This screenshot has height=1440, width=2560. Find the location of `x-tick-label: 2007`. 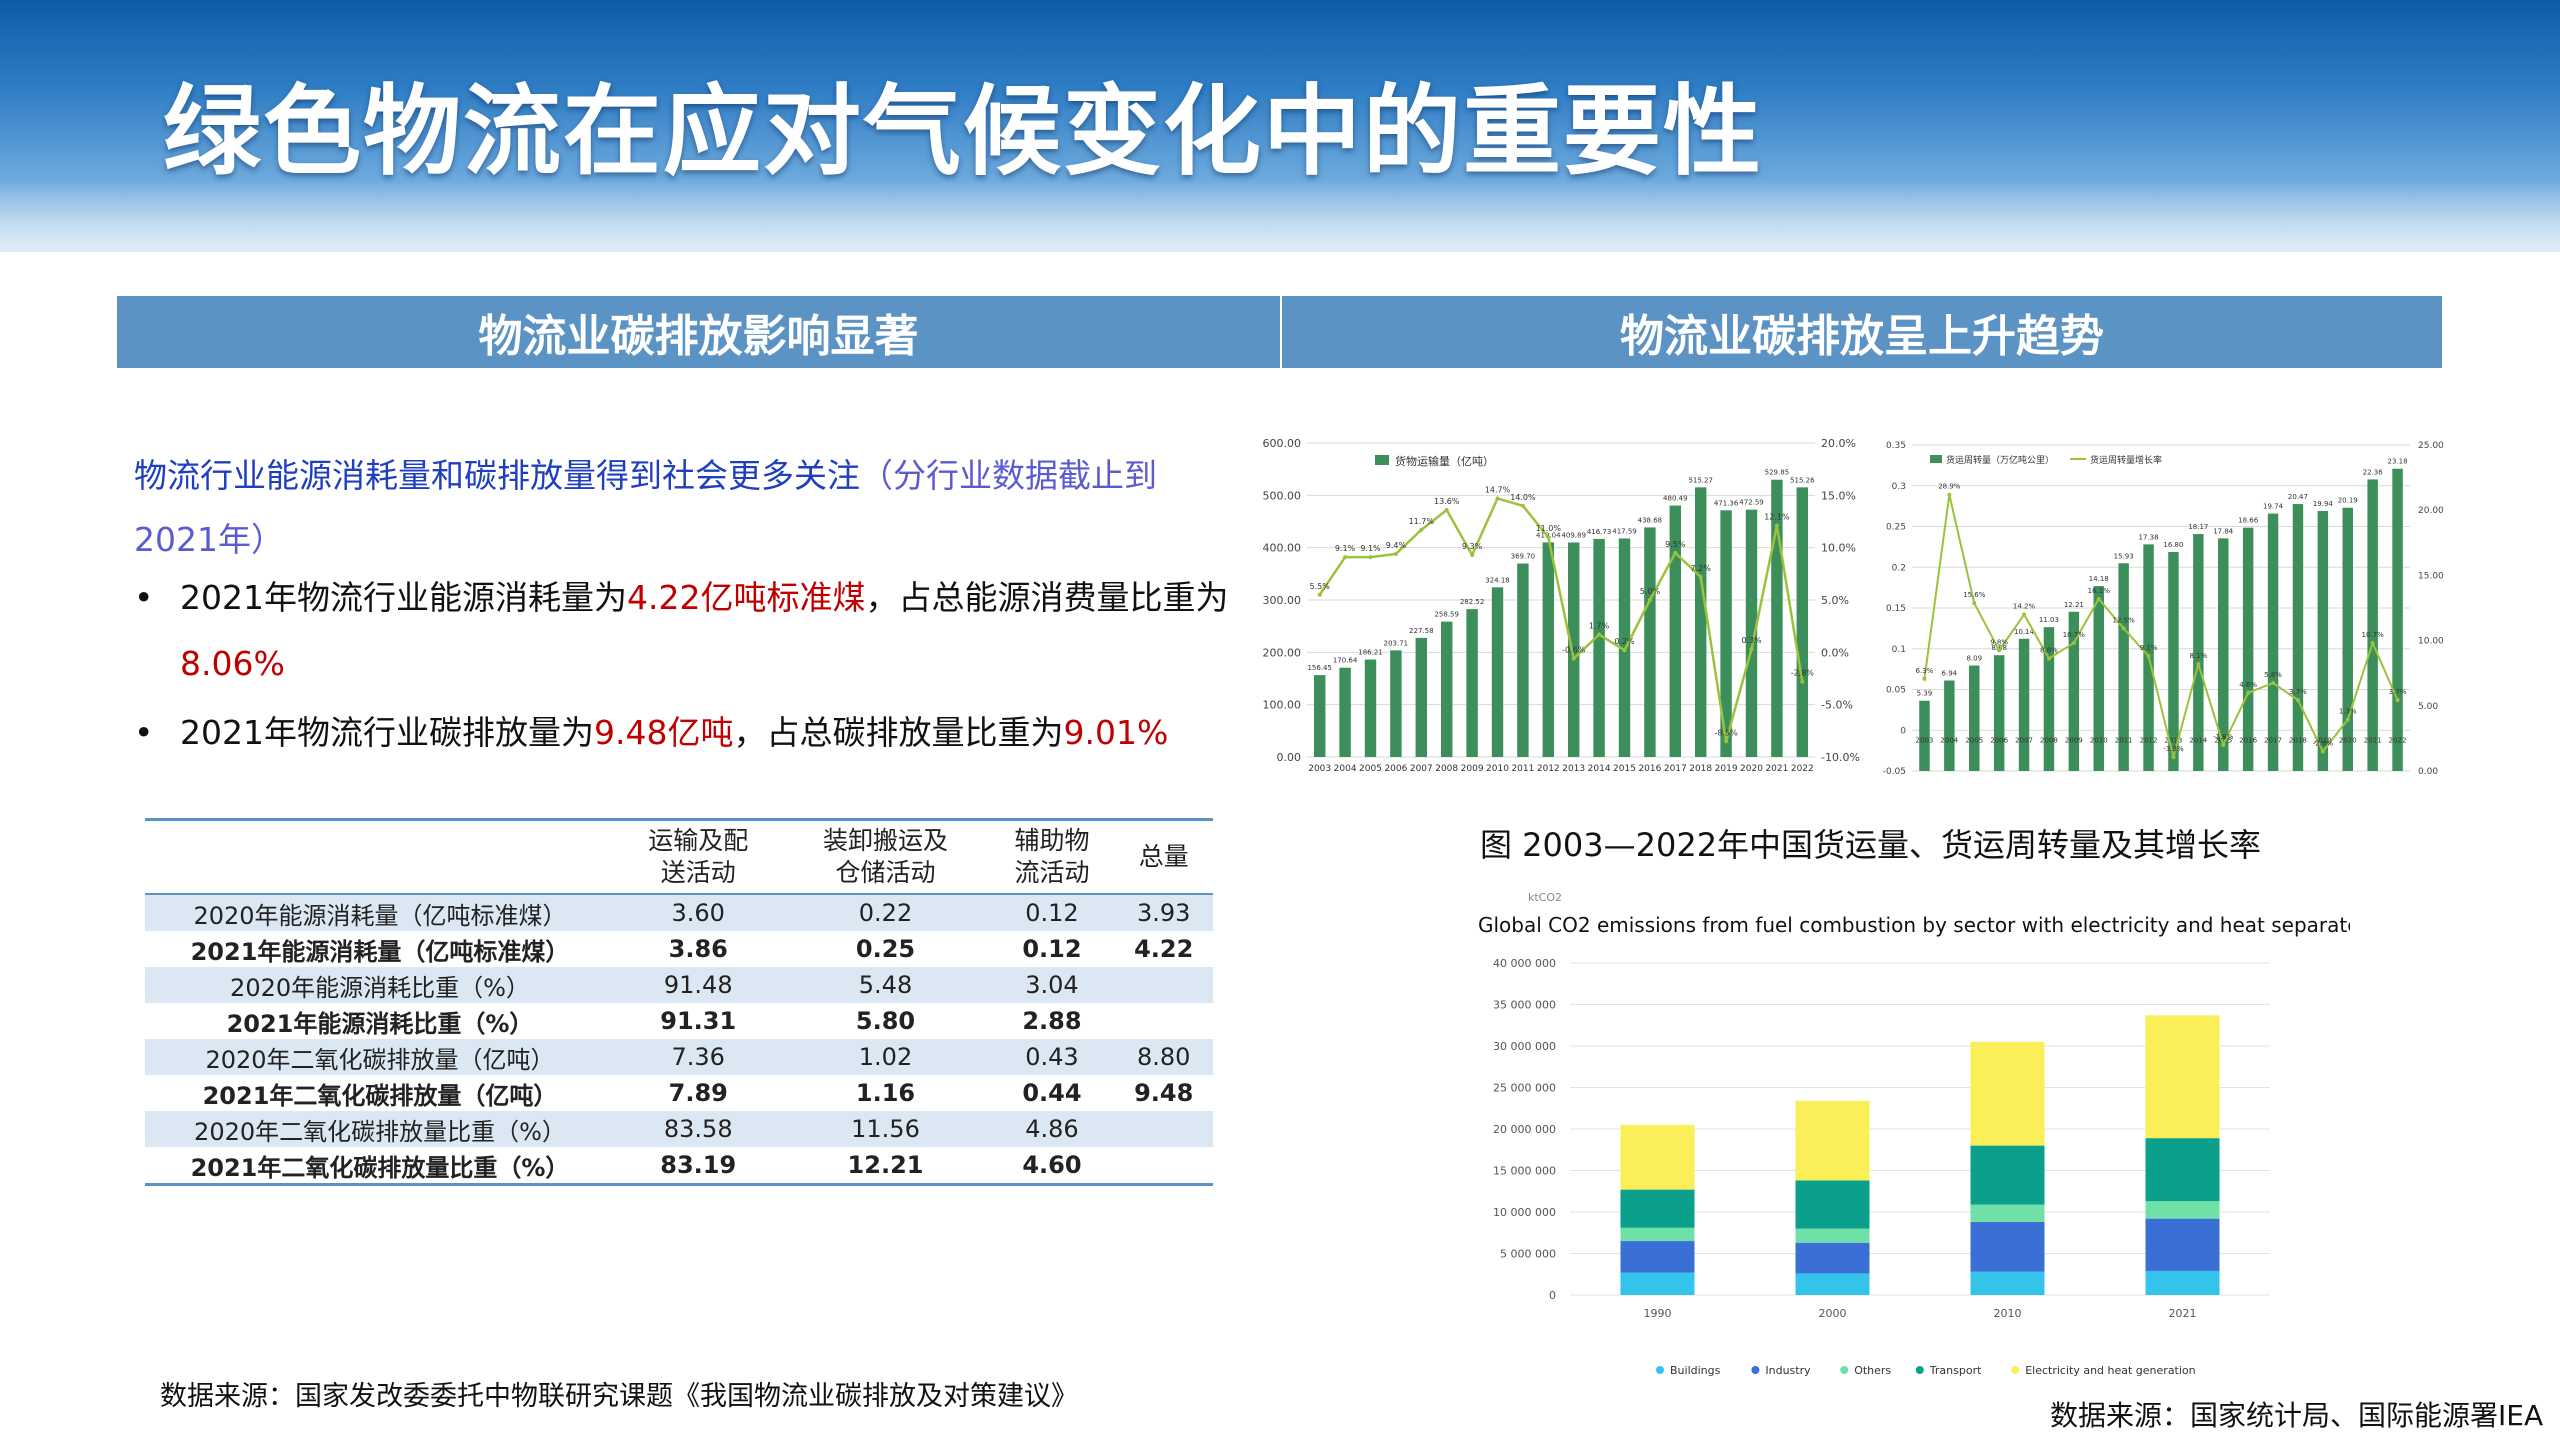

x-tick-label: 2007 is located at coordinates (1421, 769).